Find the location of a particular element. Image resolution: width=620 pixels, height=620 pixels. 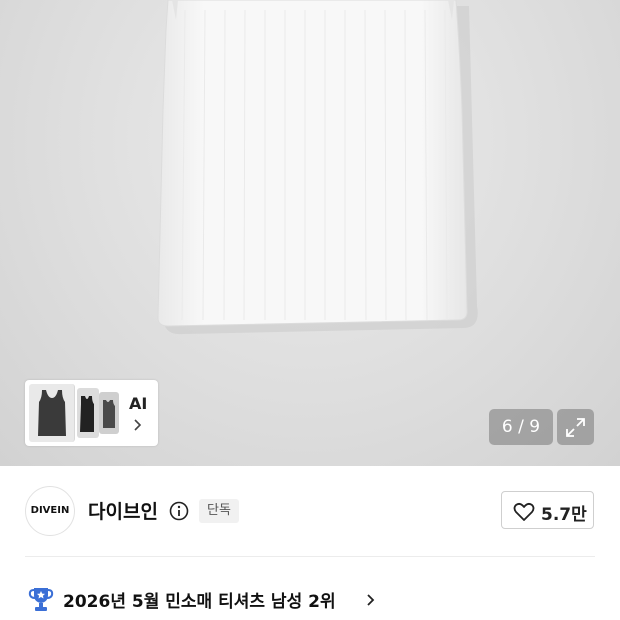

like-count: 5.7만 is located at coordinates (564, 515).